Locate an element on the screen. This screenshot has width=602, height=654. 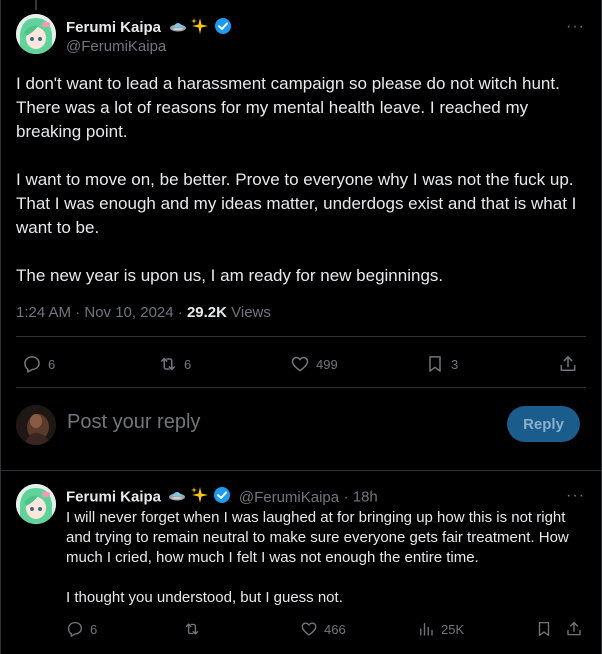
repost-action: 6 is located at coordinates (174, 364).